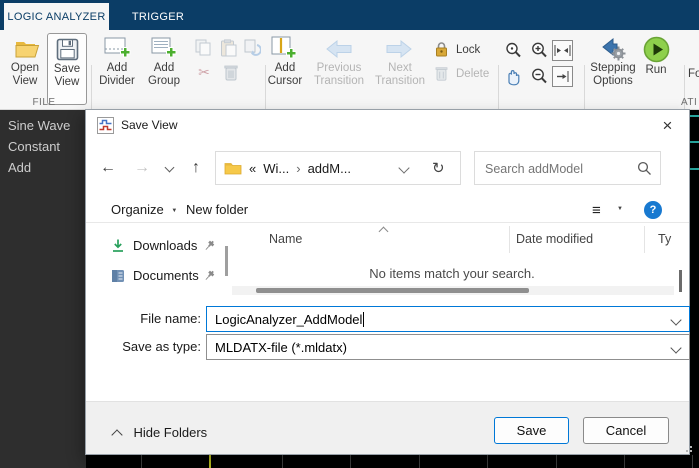 The width and height of the screenshot is (699, 468). What do you see at coordinates (161, 346) in the screenshot?
I see `save-as-type-label: Save as type:` at bounding box center [161, 346].